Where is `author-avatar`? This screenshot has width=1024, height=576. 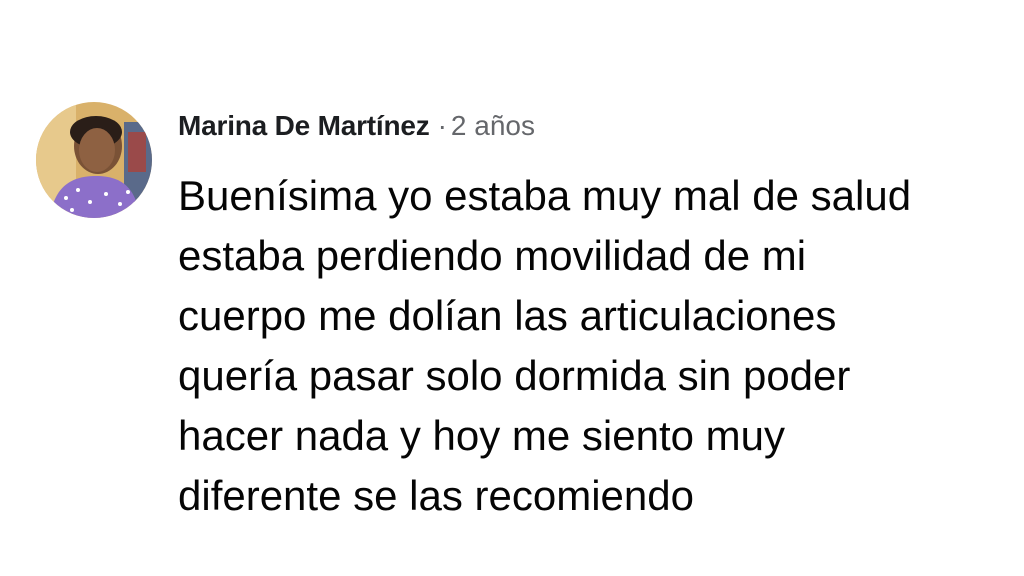
author-avatar is located at coordinates (94, 160).